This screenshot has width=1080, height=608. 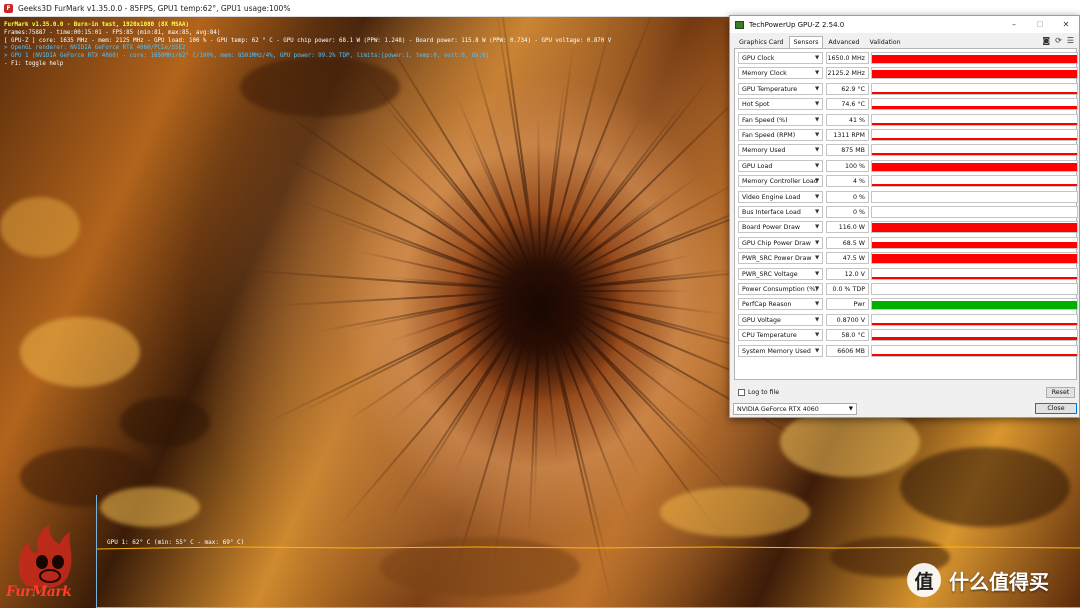 I want to click on log-to-file-checkbox, so click(x=741, y=392).